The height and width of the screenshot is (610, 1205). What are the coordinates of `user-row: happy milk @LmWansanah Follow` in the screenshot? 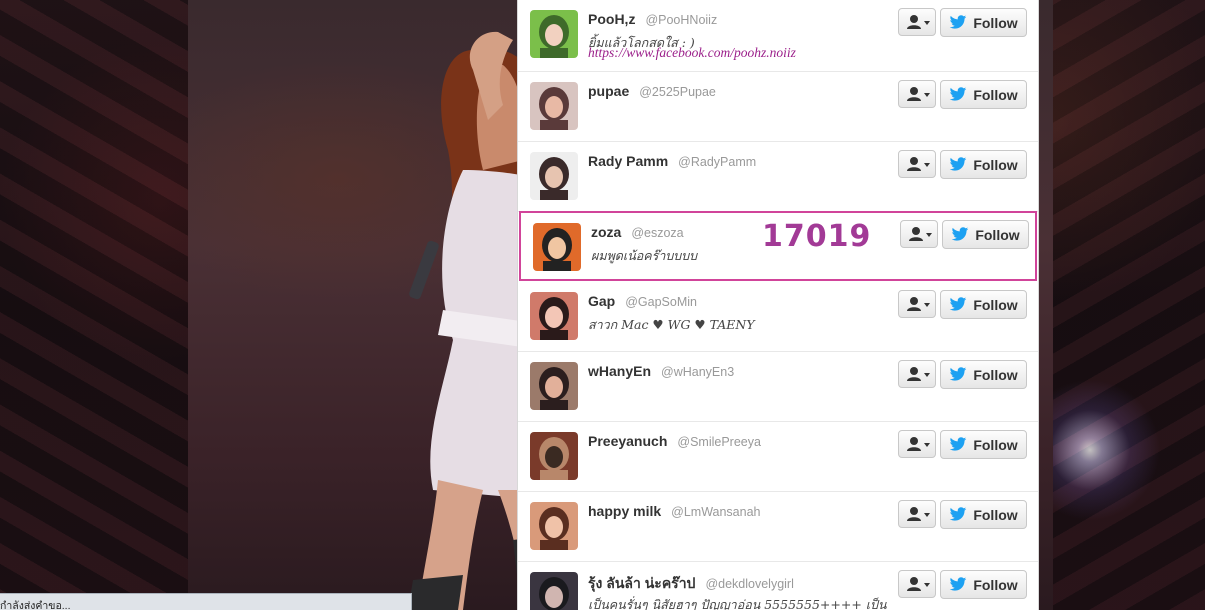 It's located at (778, 527).